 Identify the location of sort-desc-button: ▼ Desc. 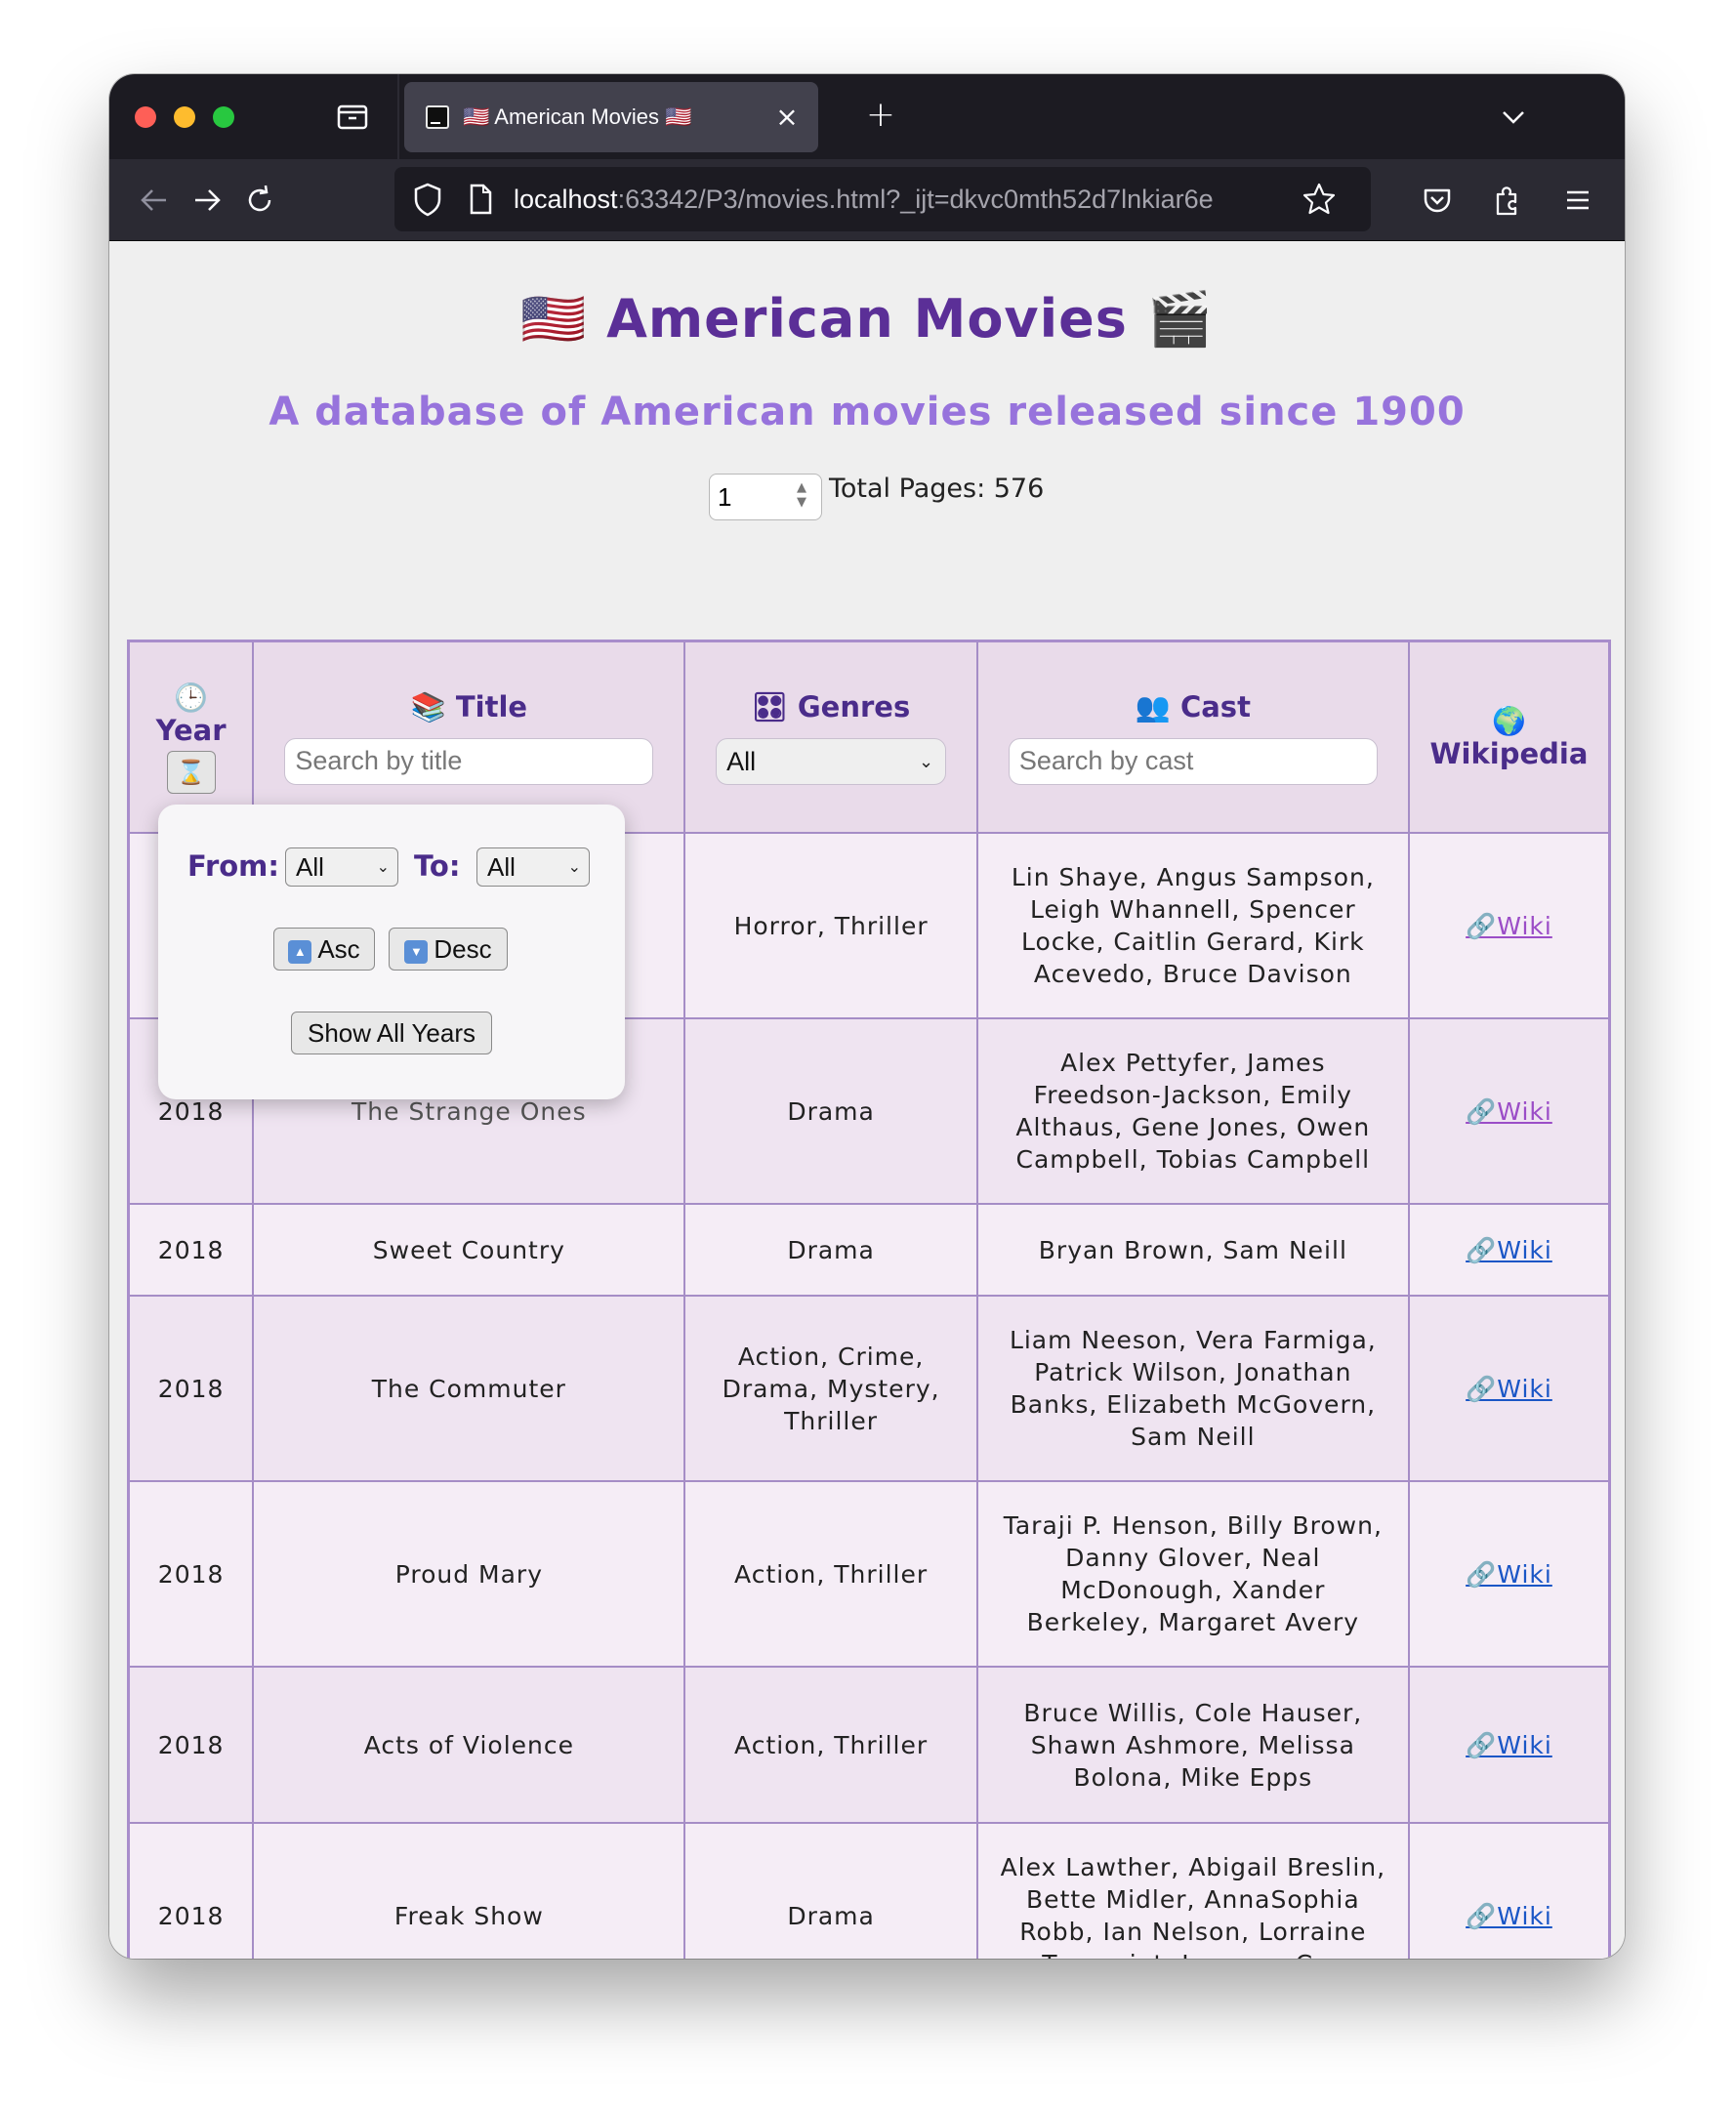
(448, 949).